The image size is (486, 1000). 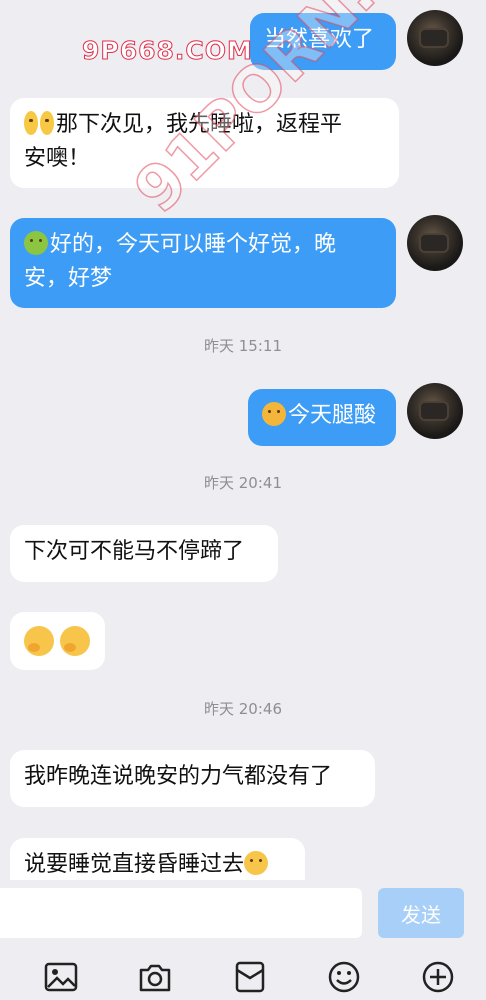 I want to click on message-text: 下次可不能马不停蹄了, so click(x=134, y=551).